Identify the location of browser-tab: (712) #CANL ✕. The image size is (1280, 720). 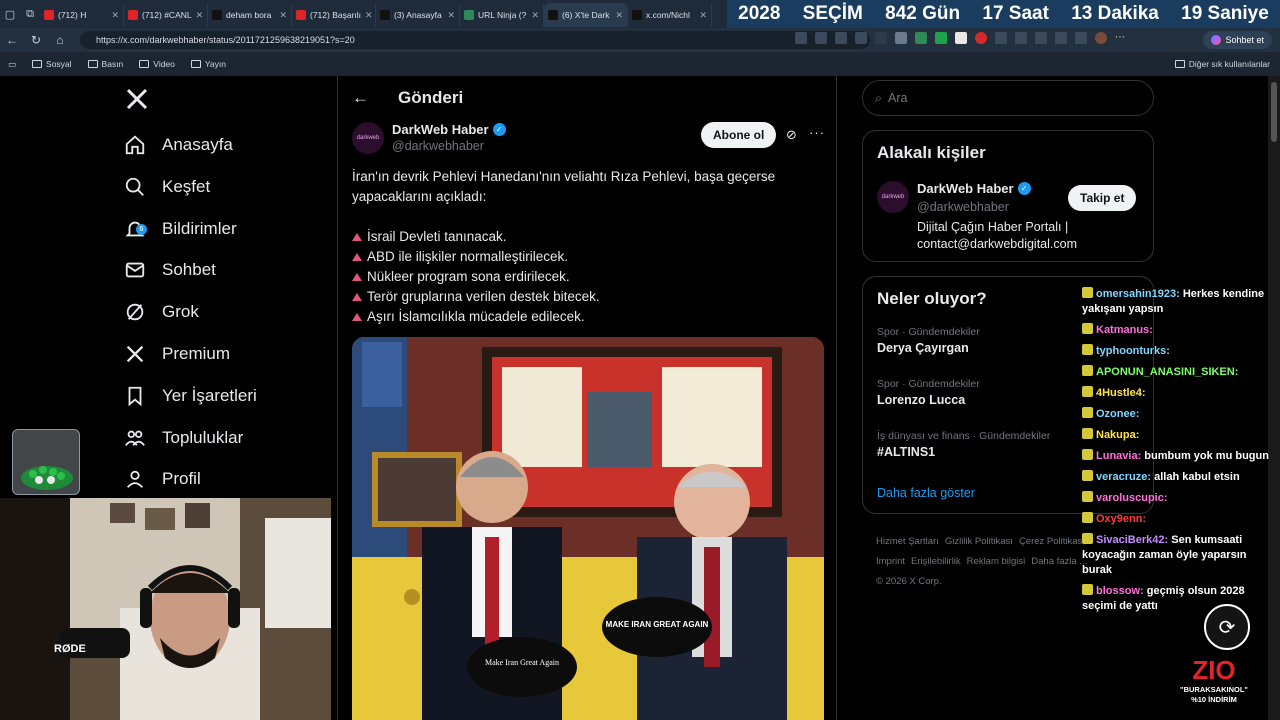
(166, 15).